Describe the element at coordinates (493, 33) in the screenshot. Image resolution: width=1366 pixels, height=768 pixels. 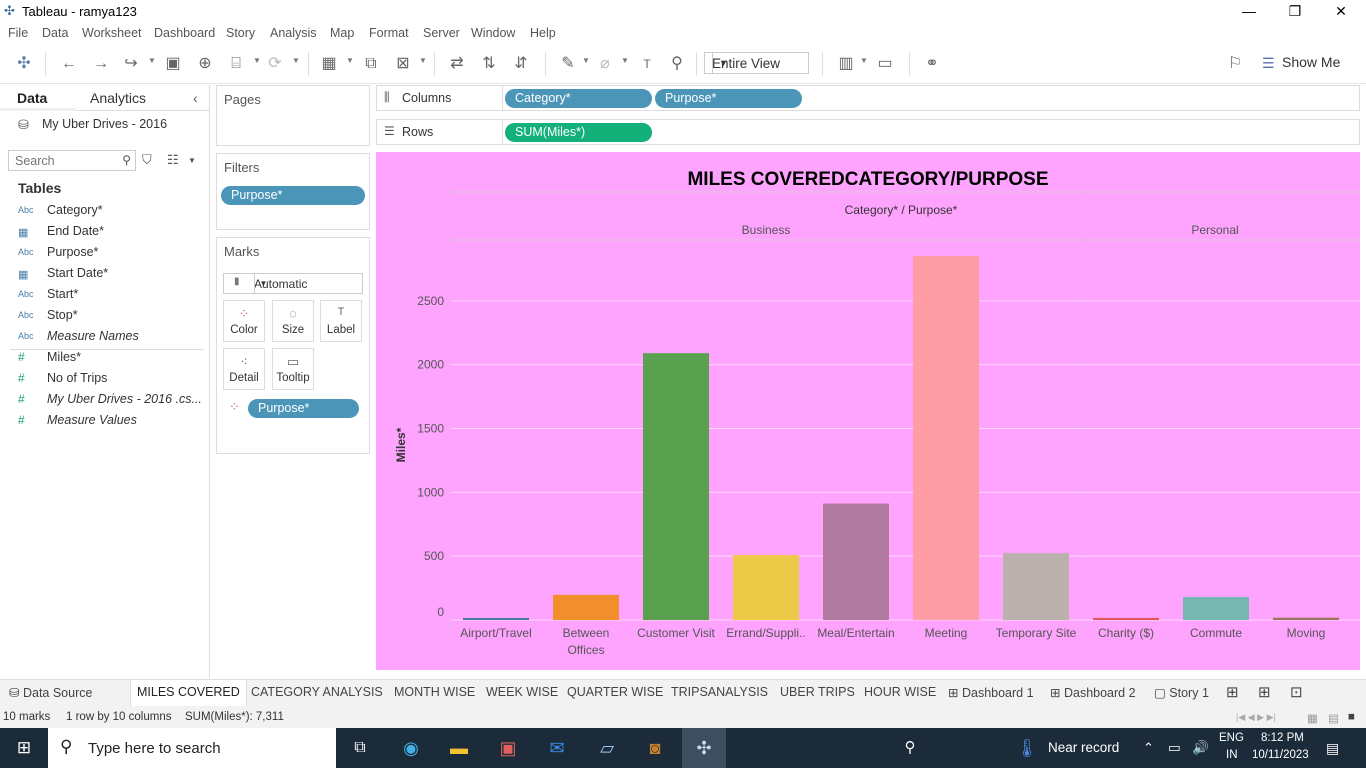
I see `menu-window: Window` at that location.